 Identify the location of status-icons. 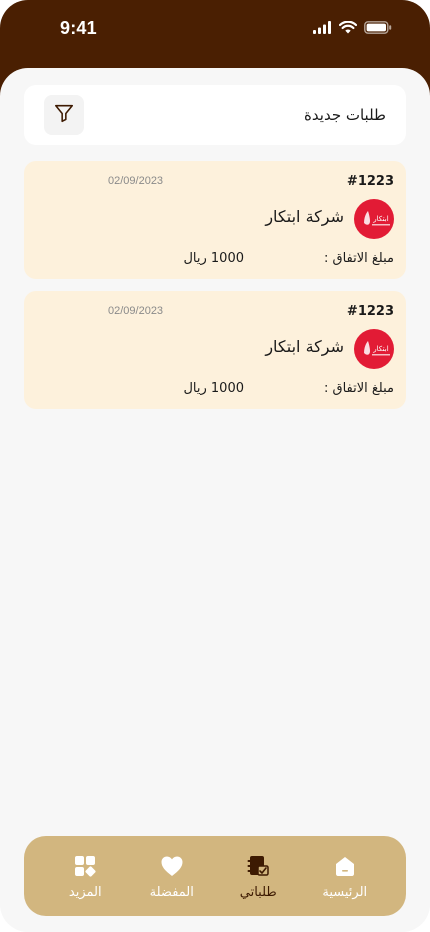
(352, 28).